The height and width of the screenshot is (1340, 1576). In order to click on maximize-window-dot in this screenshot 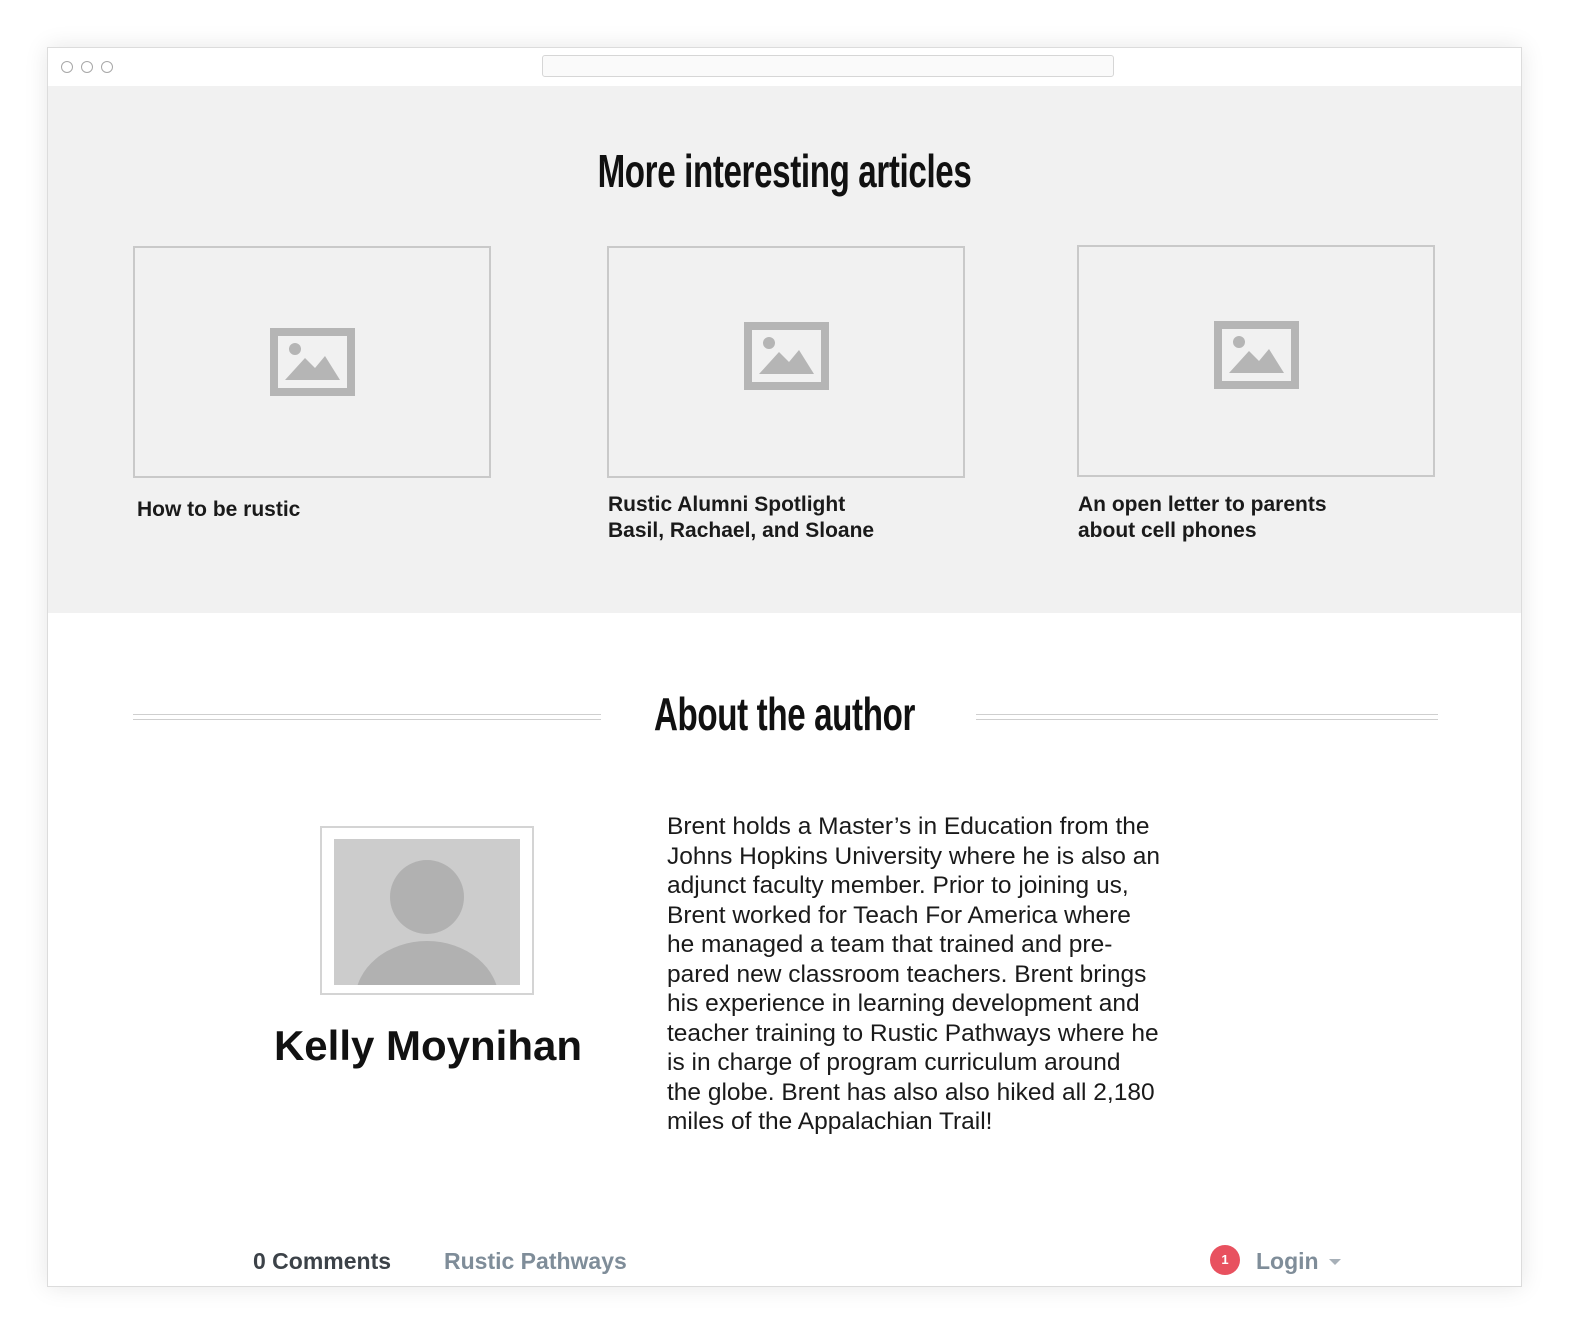, I will do `click(107, 67)`.